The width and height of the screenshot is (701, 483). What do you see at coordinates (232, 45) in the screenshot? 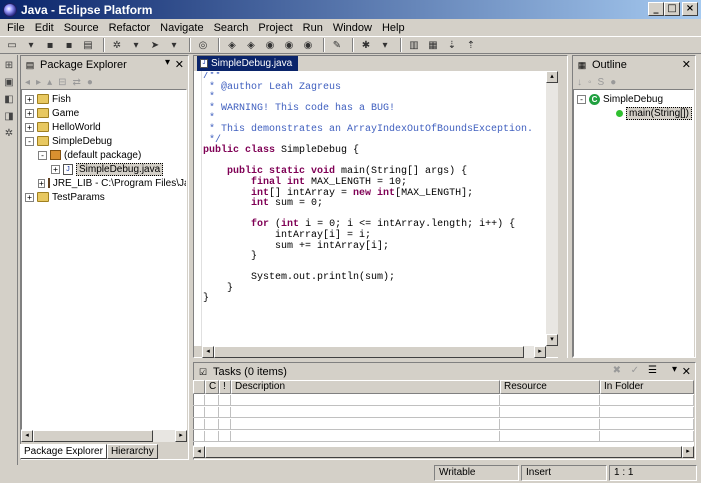
I see `open-type-icon: ◈` at bounding box center [232, 45].